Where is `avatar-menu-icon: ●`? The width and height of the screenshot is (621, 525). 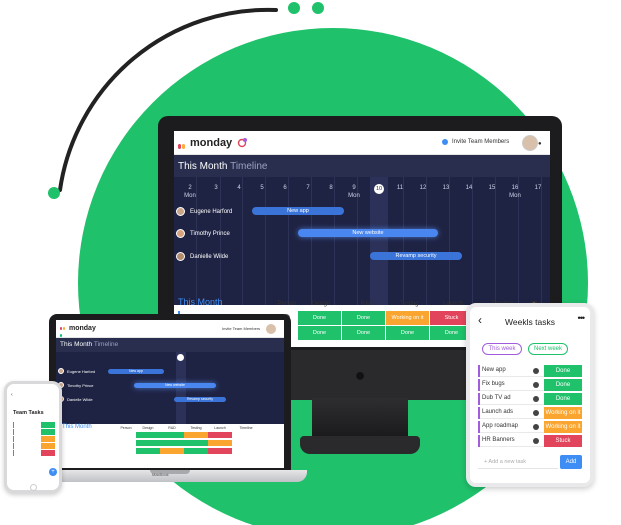 avatar-menu-icon: ● is located at coordinates (540, 144).